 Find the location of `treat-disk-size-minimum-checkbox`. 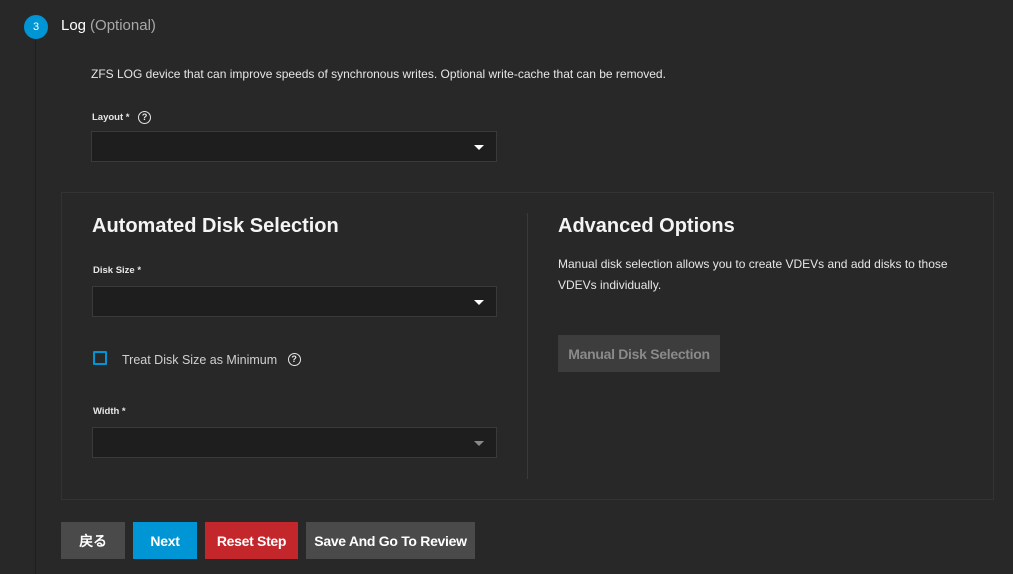

treat-disk-size-minimum-checkbox is located at coordinates (100, 358).